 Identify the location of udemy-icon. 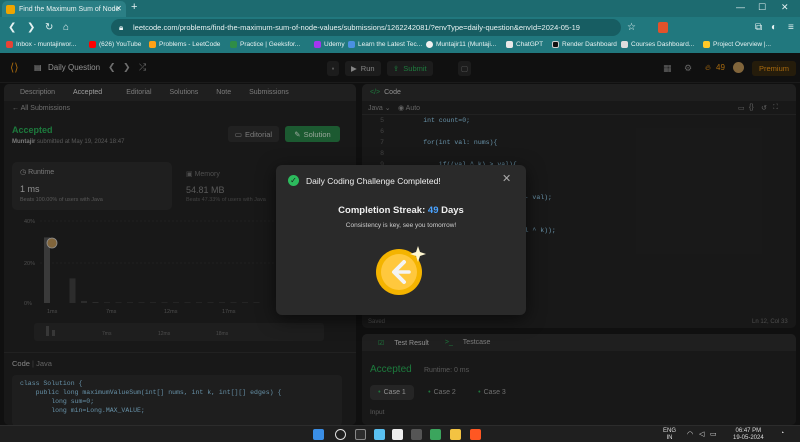
(317, 44).